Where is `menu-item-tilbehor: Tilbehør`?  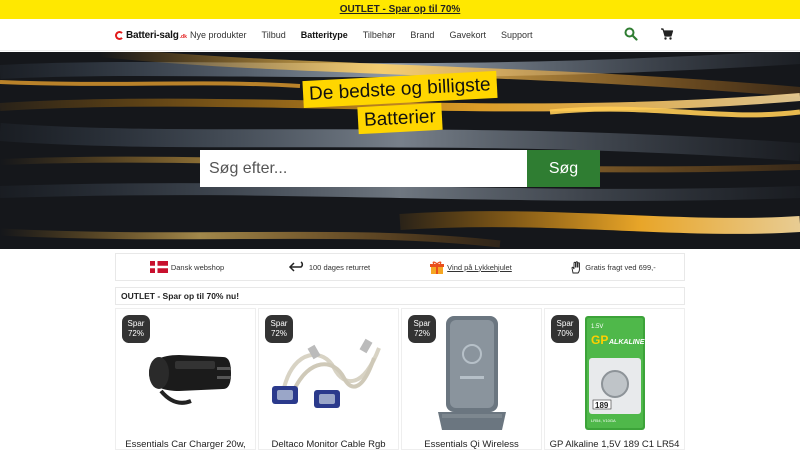 menu-item-tilbehor: Tilbehør is located at coordinates (379, 35).